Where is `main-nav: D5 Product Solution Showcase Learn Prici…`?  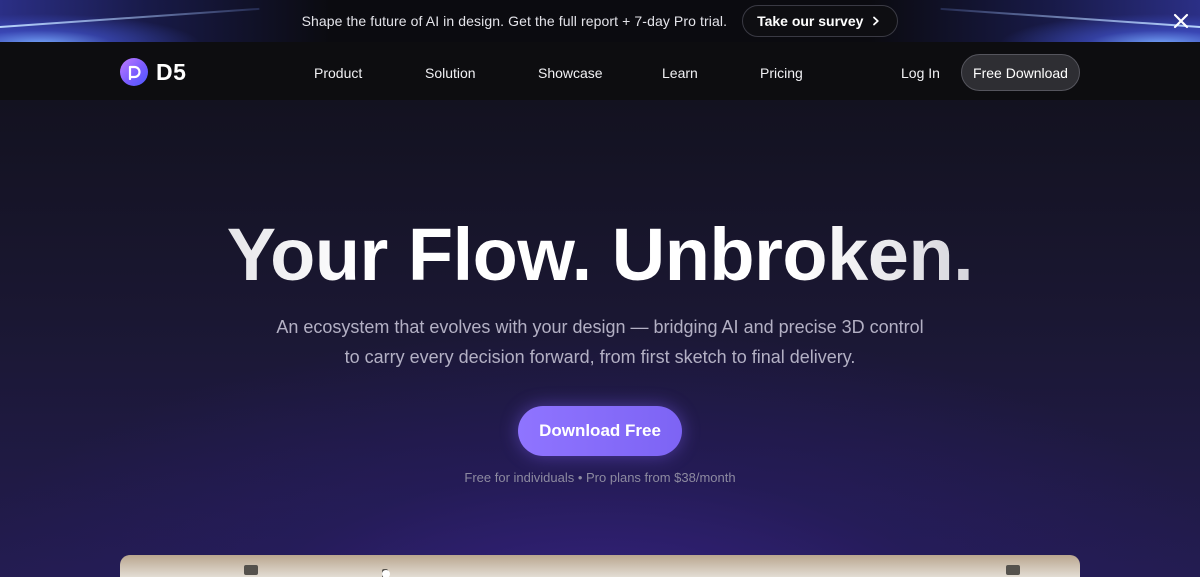 main-nav: D5 Product Solution Showcase Learn Prici… is located at coordinates (600, 71).